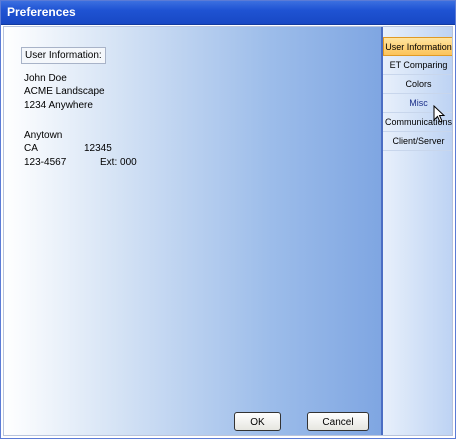  Describe the element at coordinates (417, 141) in the screenshot. I see `tab-client-server: Client/Server` at that location.